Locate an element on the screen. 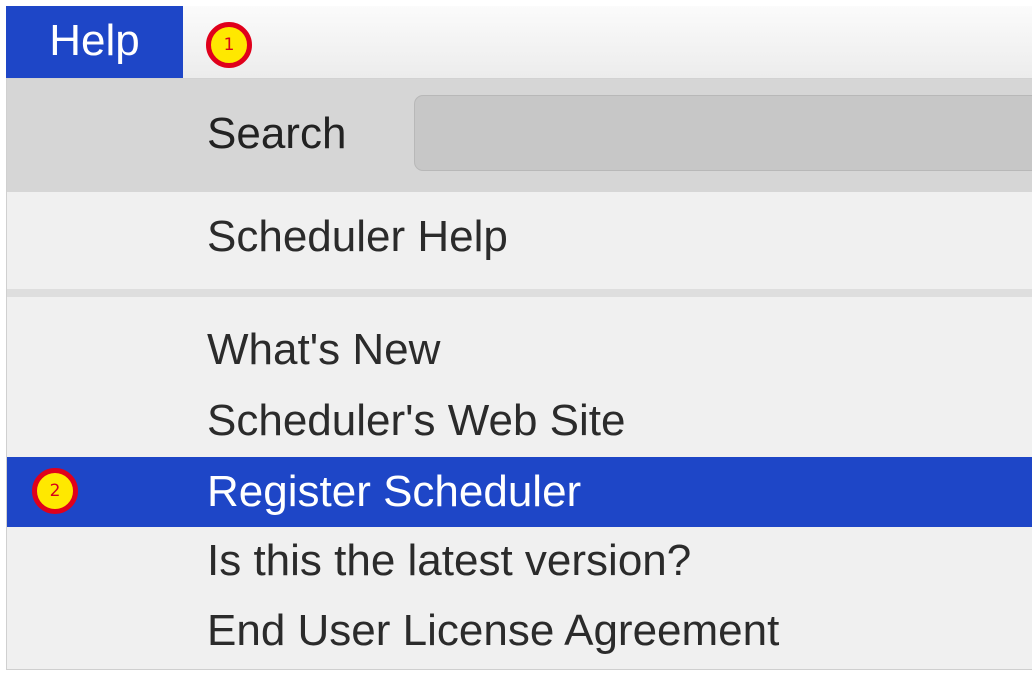  menu-item-web-site: Scheduler's Web Site is located at coordinates (519, 421).